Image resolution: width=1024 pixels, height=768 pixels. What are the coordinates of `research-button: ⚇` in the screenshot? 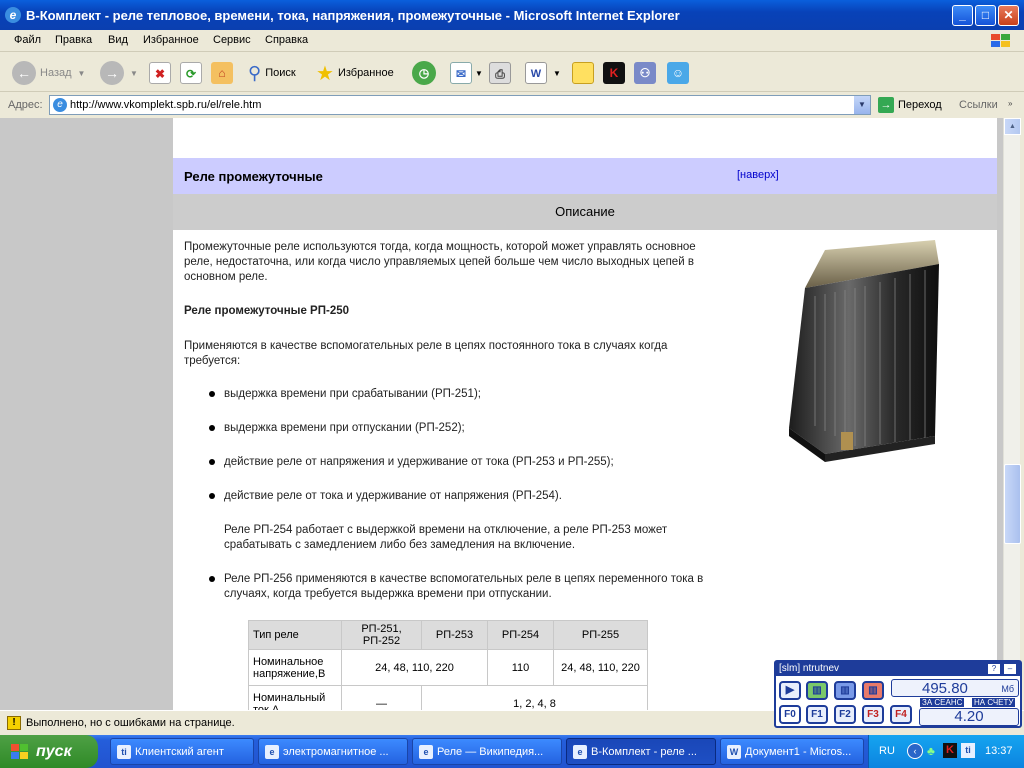 It's located at (645, 73).